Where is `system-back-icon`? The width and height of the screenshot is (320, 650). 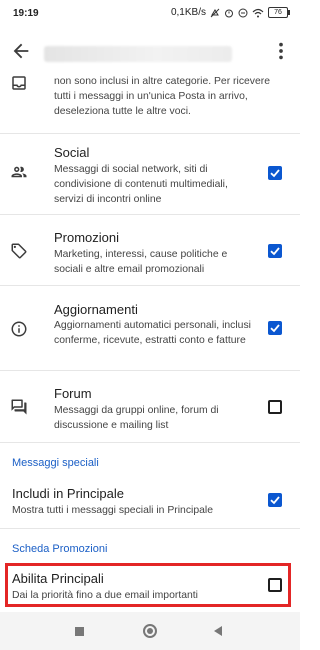 system-back-icon is located at coordinates (218, 631).